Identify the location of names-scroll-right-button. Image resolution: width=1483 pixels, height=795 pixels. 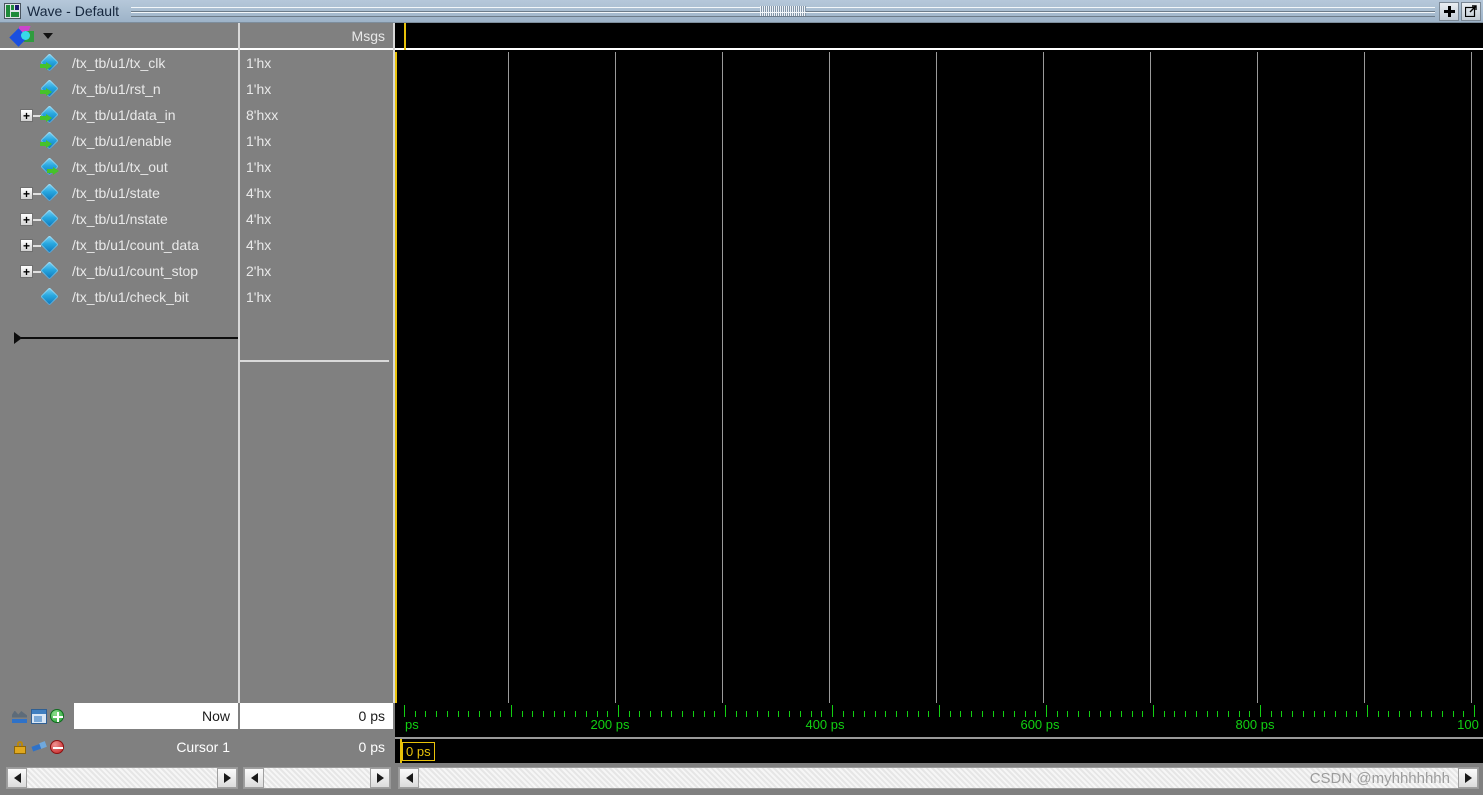
(227, 778).